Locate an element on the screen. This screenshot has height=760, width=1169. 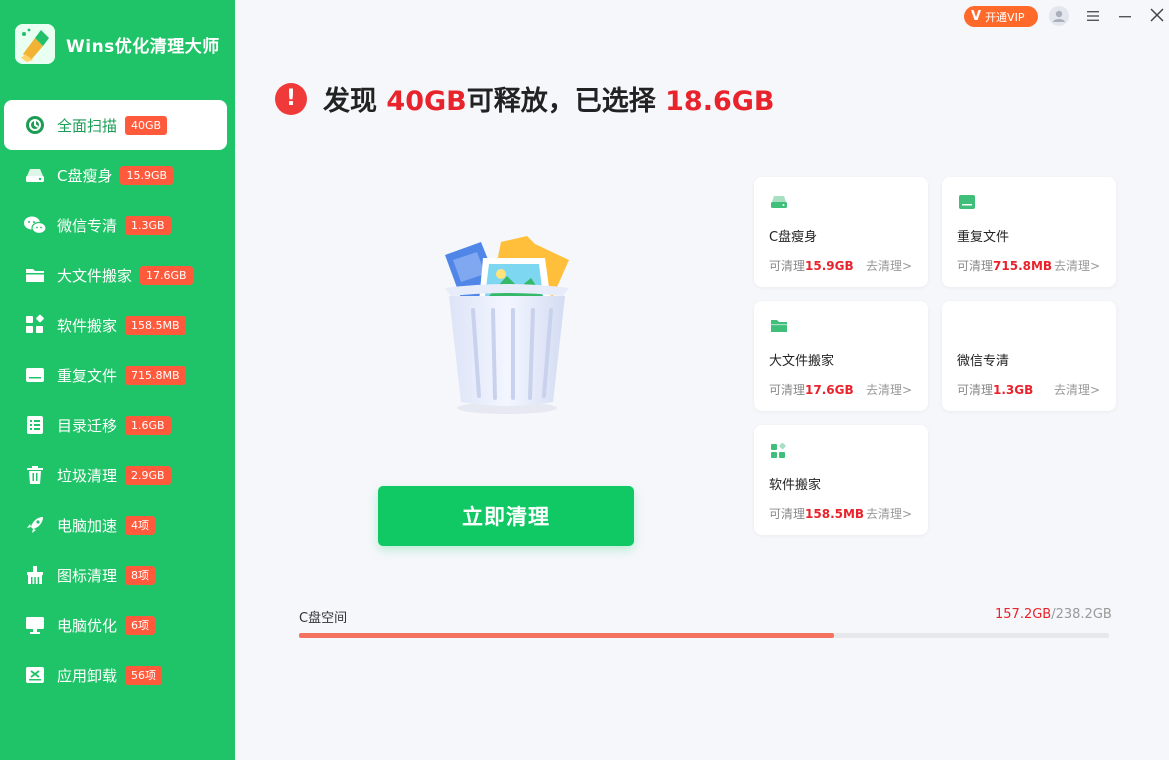
vip-label: 开通VIP is located at coordinates (1005, 17).